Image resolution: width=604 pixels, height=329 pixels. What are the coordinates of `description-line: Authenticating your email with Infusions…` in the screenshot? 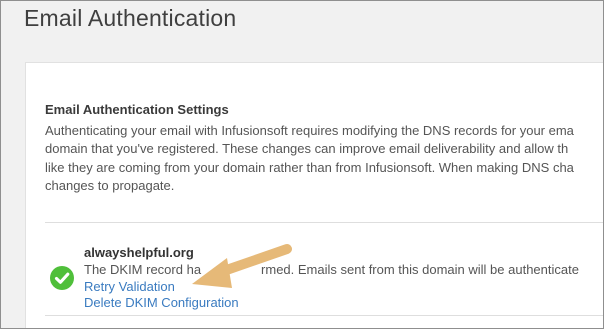 It's located at (309, 130).